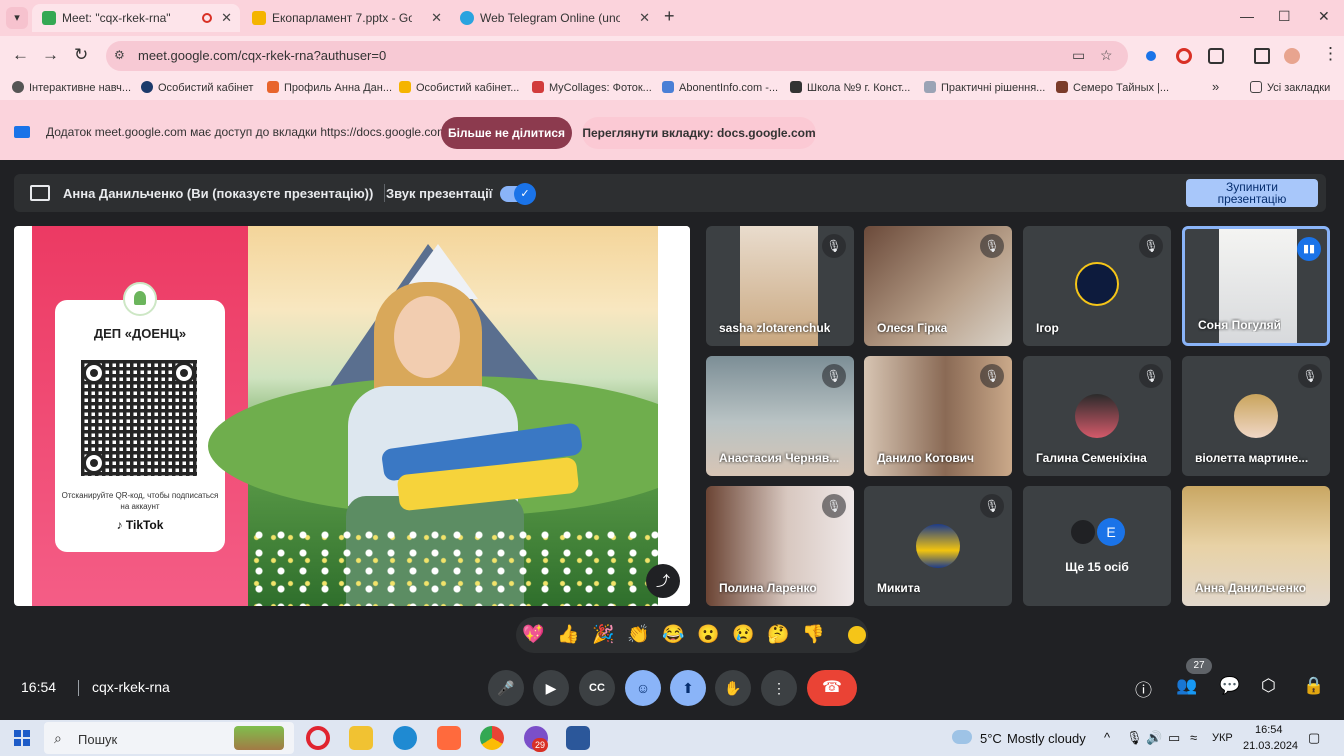 This screenshot has height=756, width=1344. Describe the element at coordinates (780, 546) in the screenshot. I see `participant-tile: 🎙 Полина Ларенко` at that location.